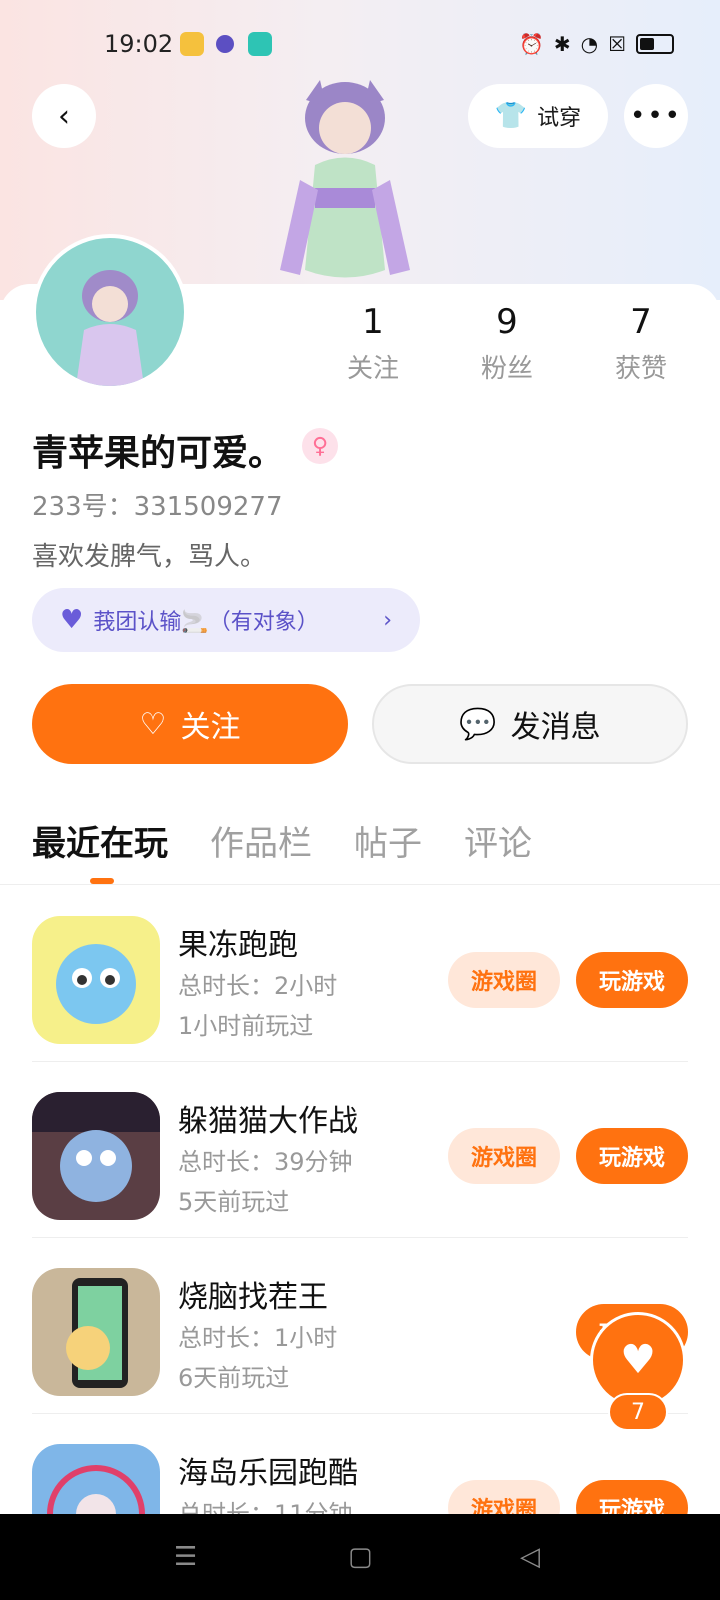 The height and width of the screenshot is (1600, 720). I want to click on stat-value: 7, so click(641, 322).